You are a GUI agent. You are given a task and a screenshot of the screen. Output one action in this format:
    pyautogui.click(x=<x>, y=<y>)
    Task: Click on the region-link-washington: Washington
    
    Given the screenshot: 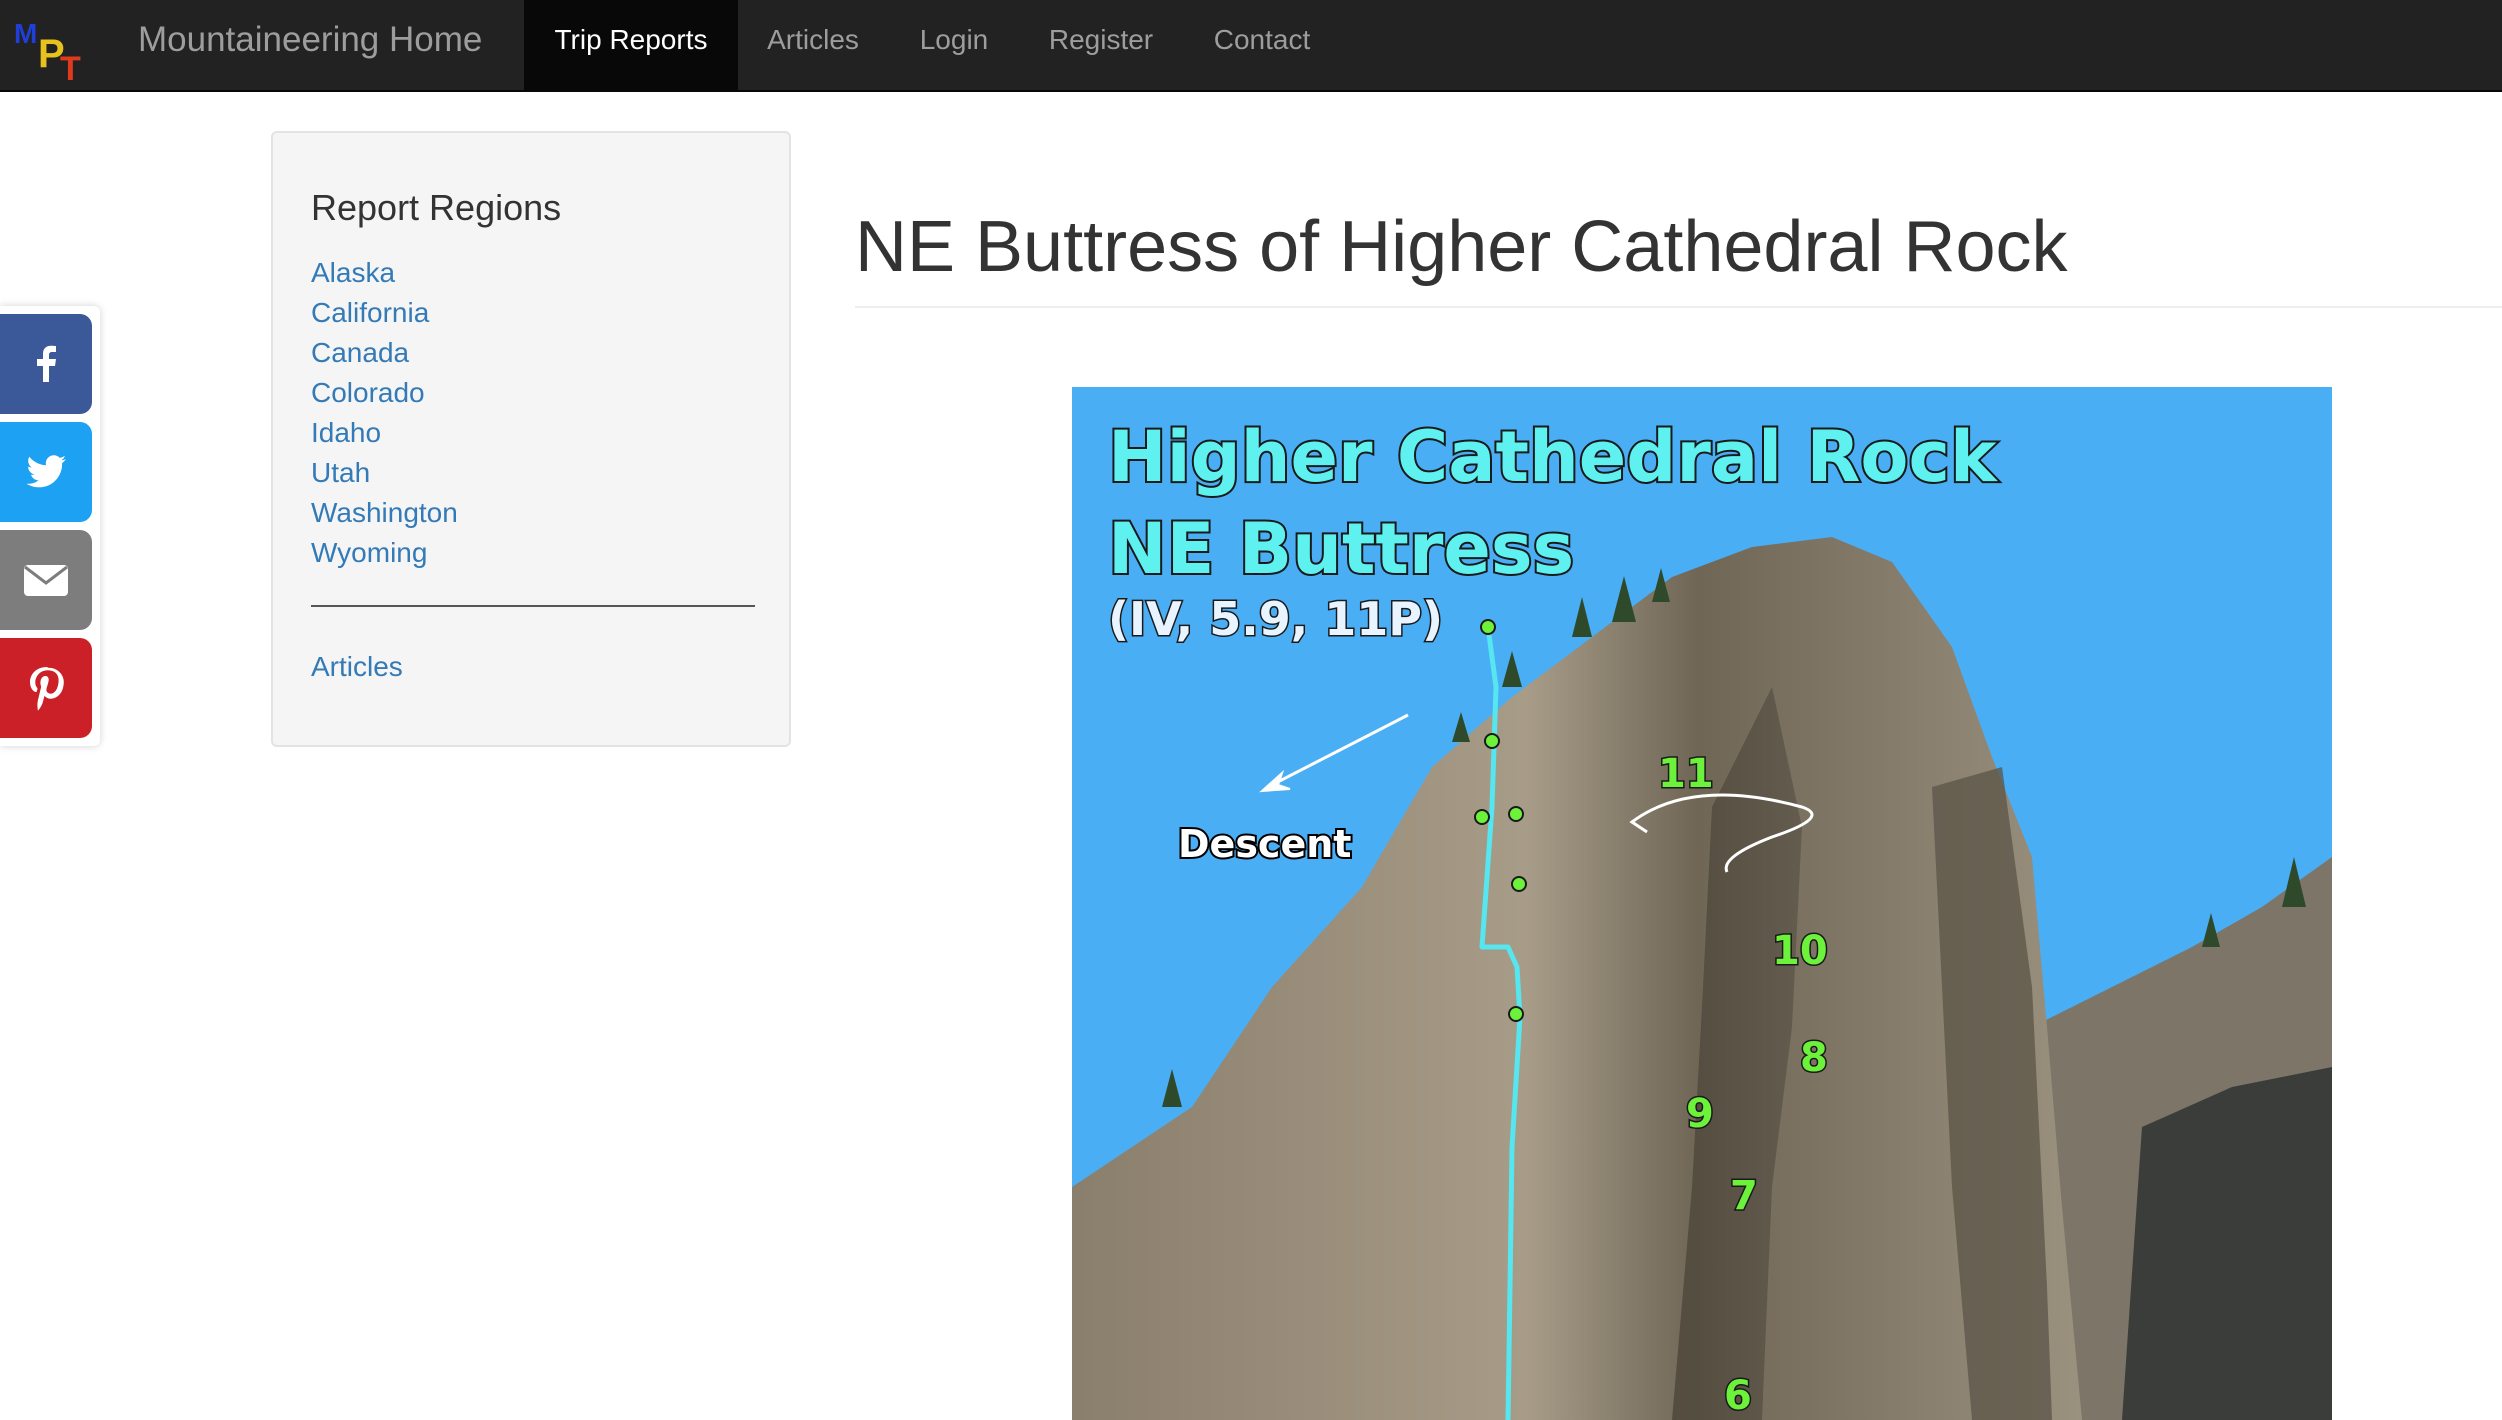 What is the action you would take?
    pyautogui.click(x=384, y=513)
    